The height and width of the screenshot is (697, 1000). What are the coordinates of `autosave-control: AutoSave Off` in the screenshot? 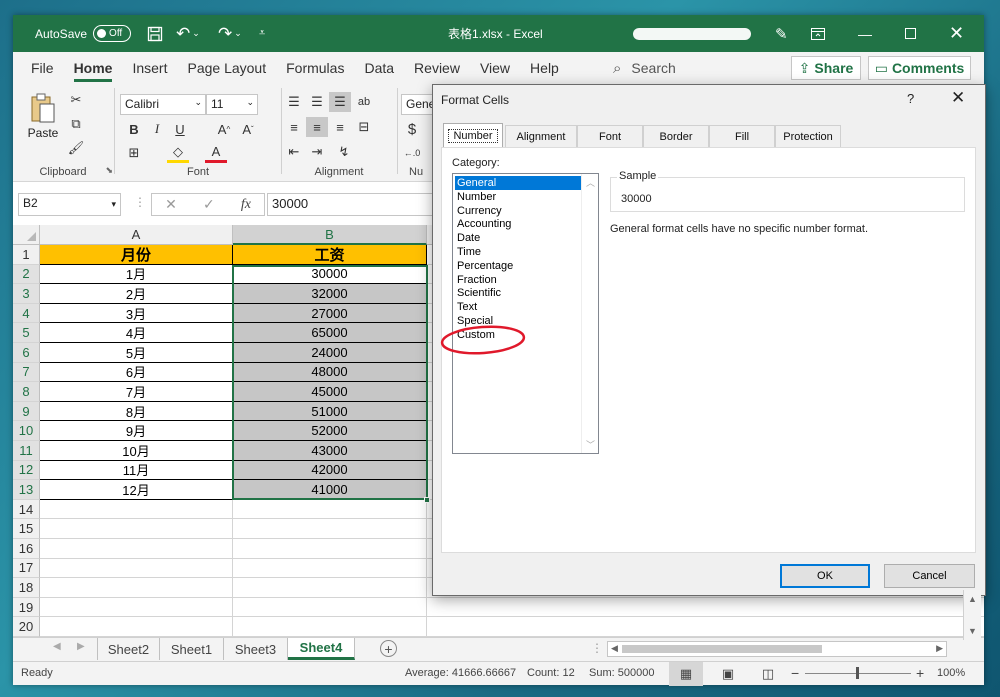 It's located at (83, 33).